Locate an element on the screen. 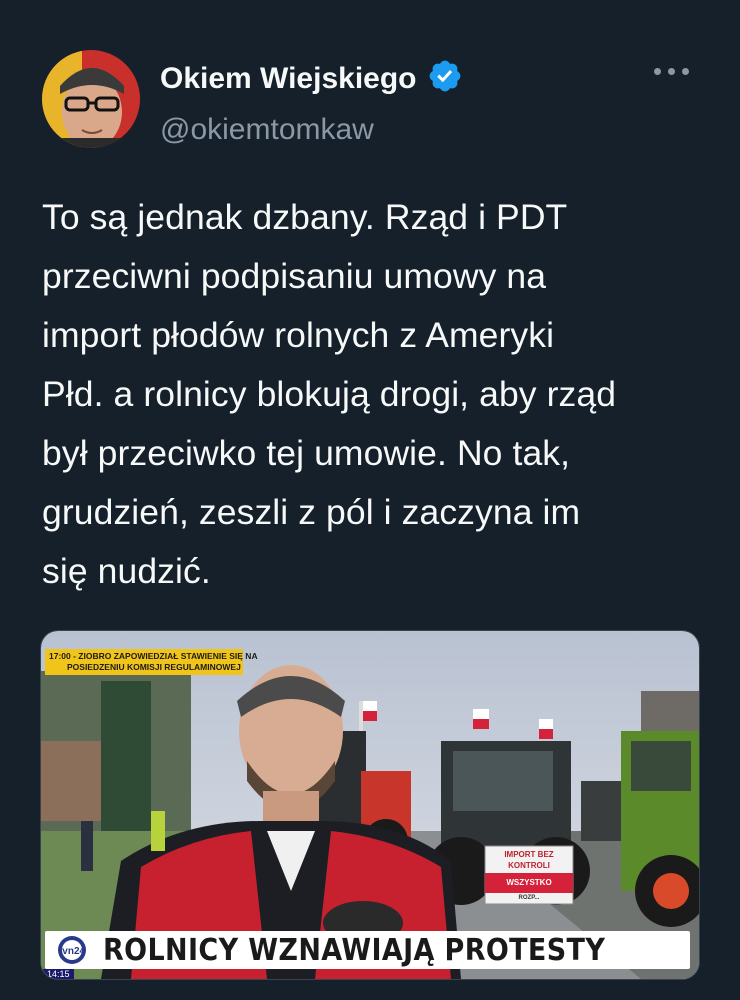 The height and width of the screenshot is (1000, 740). verified-badge-icon is located at coordinates (445, 78).